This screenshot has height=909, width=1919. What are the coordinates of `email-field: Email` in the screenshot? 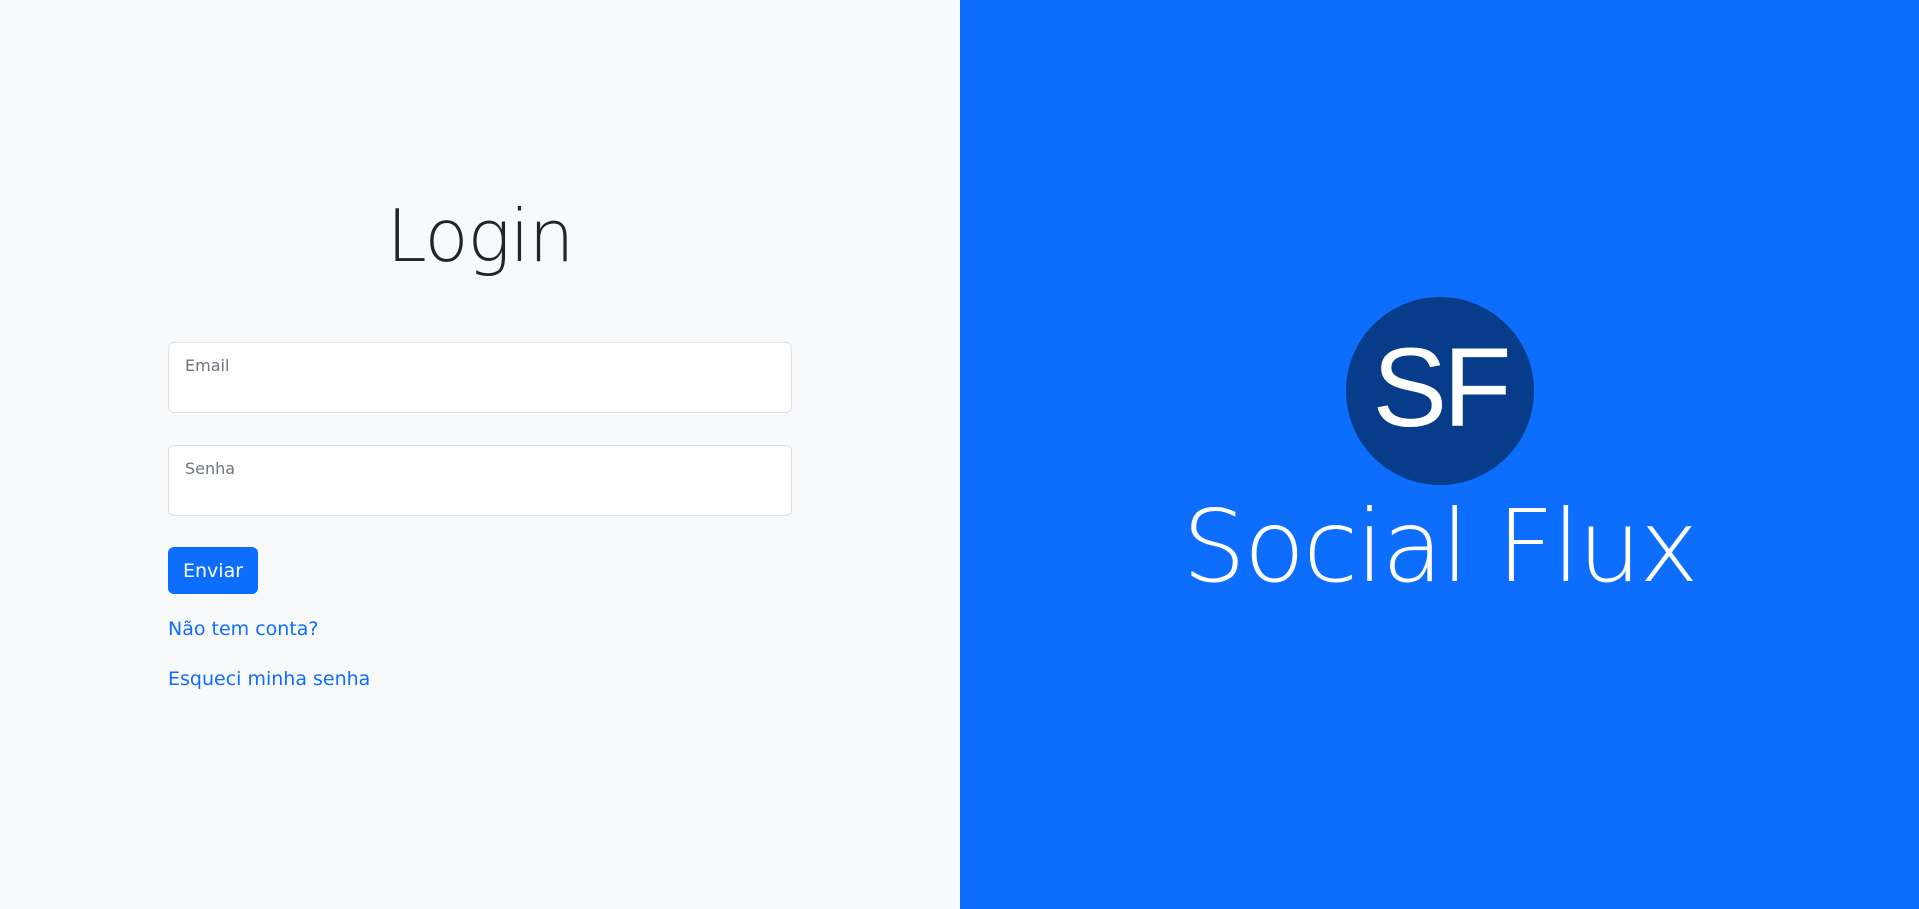 It's located at (480, 377).